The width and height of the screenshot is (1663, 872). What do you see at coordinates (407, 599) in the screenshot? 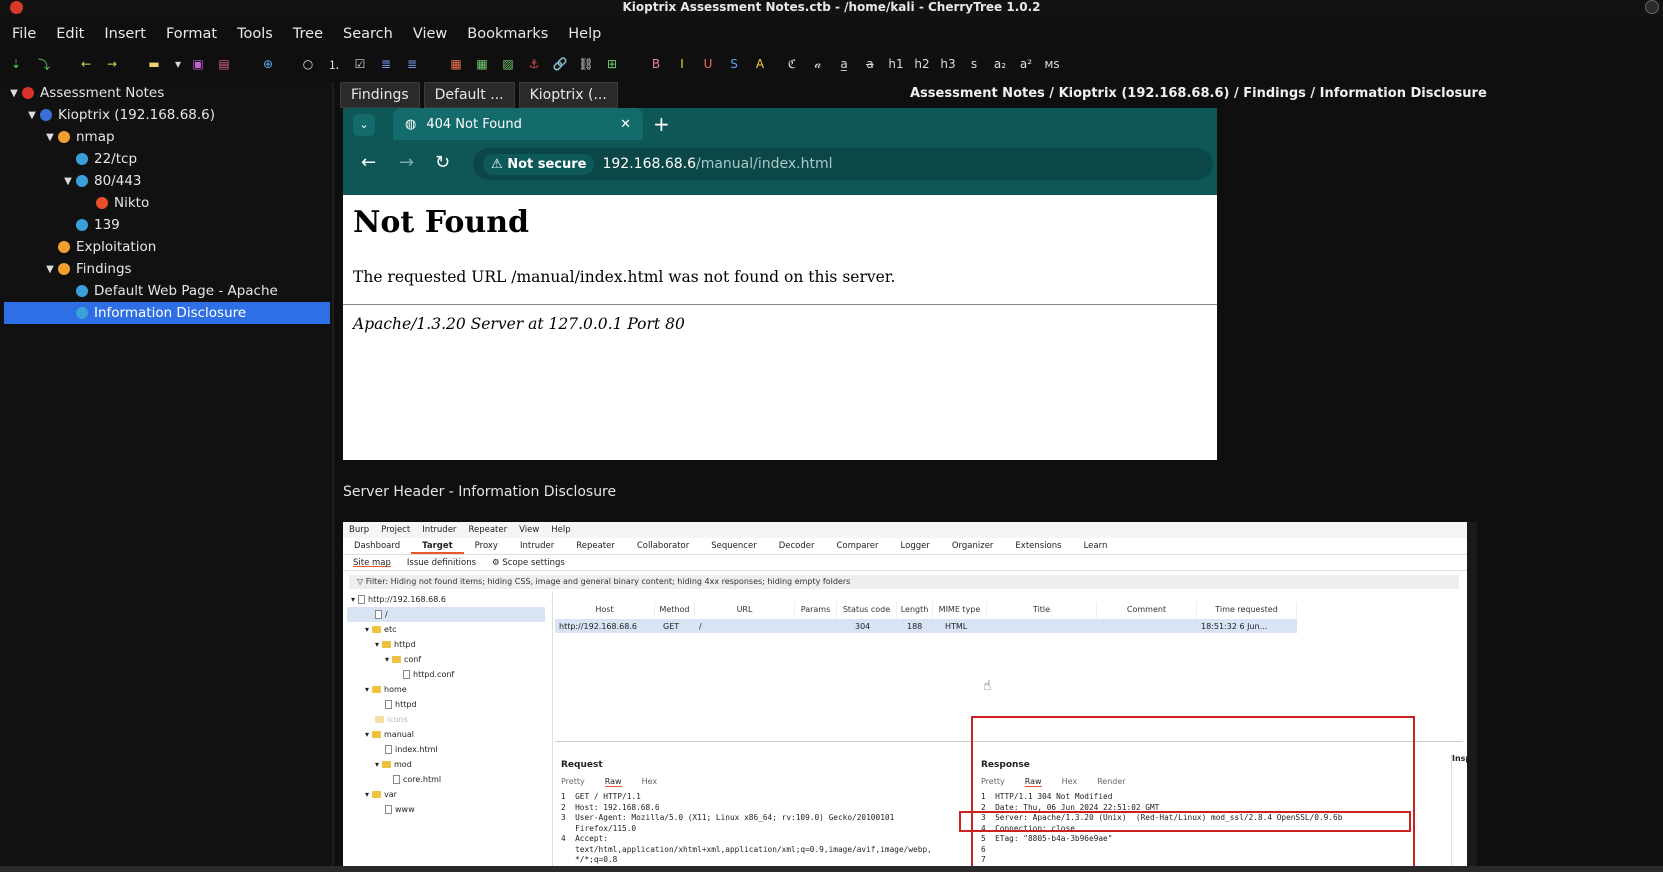
I see `site-tree-label: http://192.168.68.6` at bounding box center [407, 599].